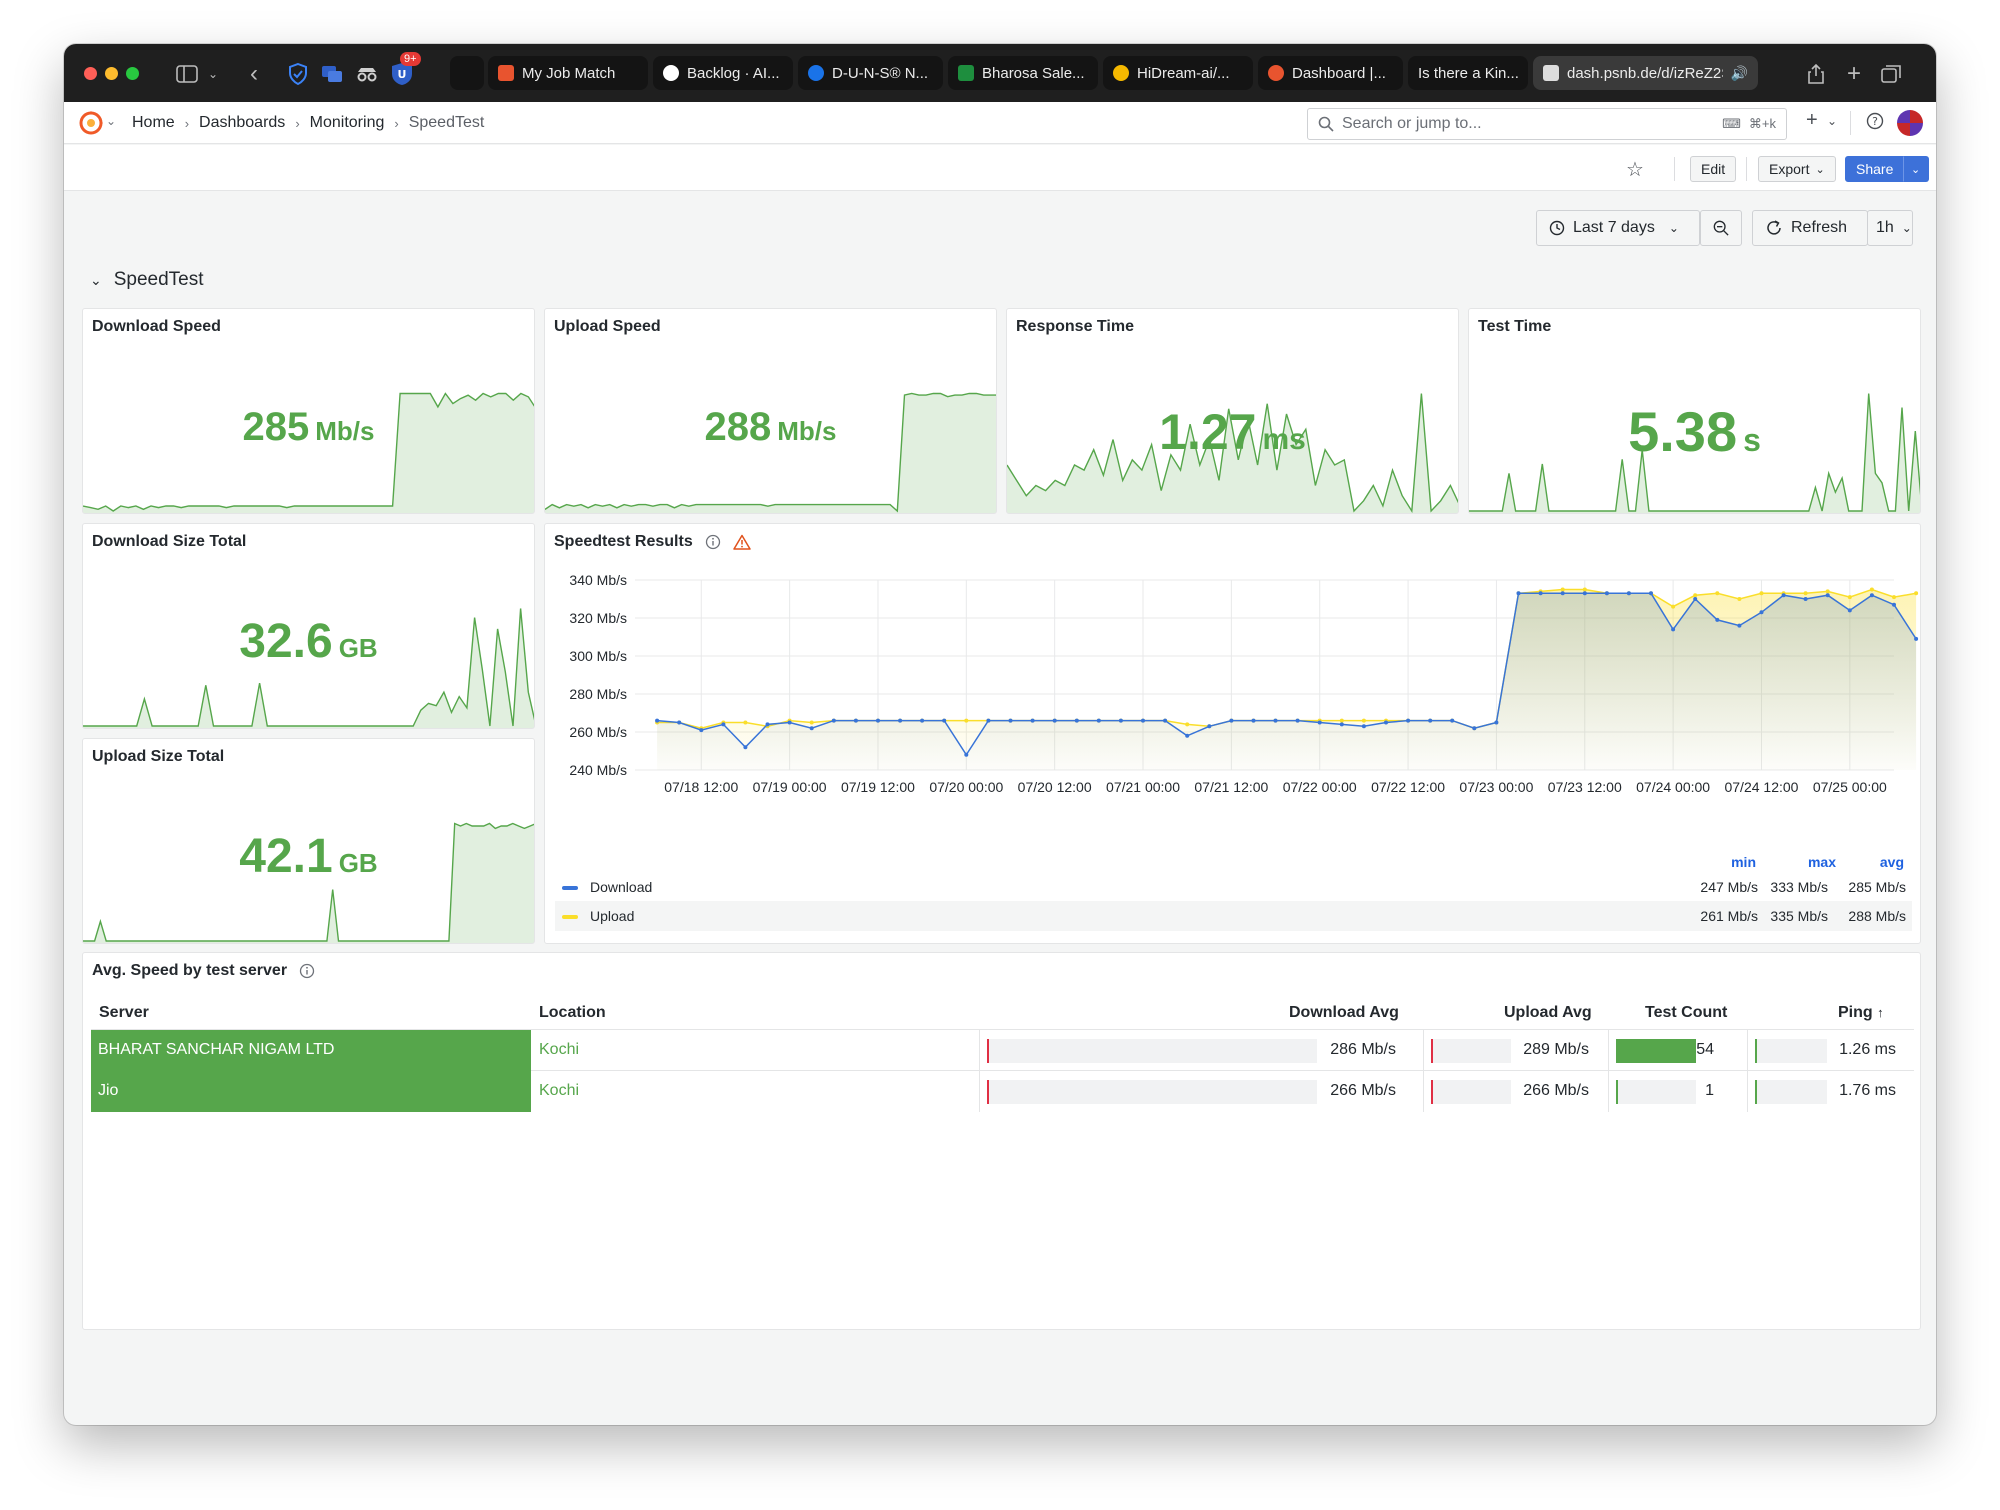 This screenshot has height=1510, width=2000. I want to click on breadcrumb-dashboards: Dashboards, so click(242, 123).